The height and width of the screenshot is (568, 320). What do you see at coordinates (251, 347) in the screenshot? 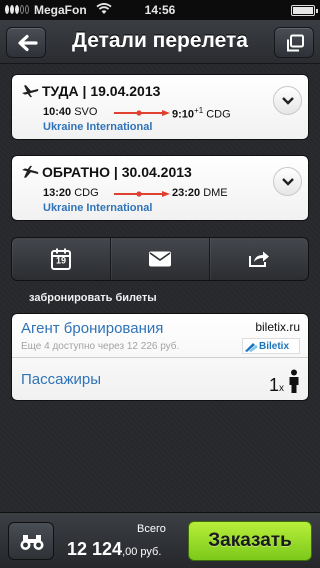
I see `biletix-logo-icon` at bounding box center [251, 347].